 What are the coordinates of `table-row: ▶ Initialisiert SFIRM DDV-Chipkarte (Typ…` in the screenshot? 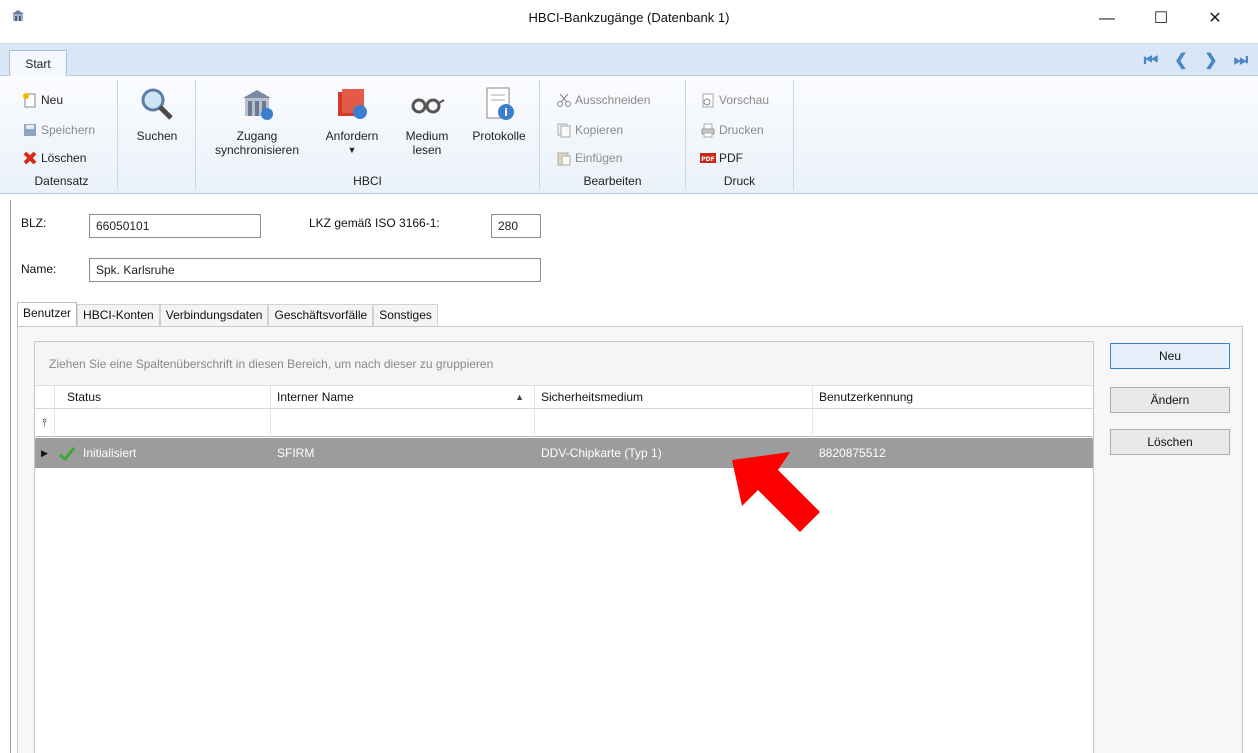 It's located at (564, 453).